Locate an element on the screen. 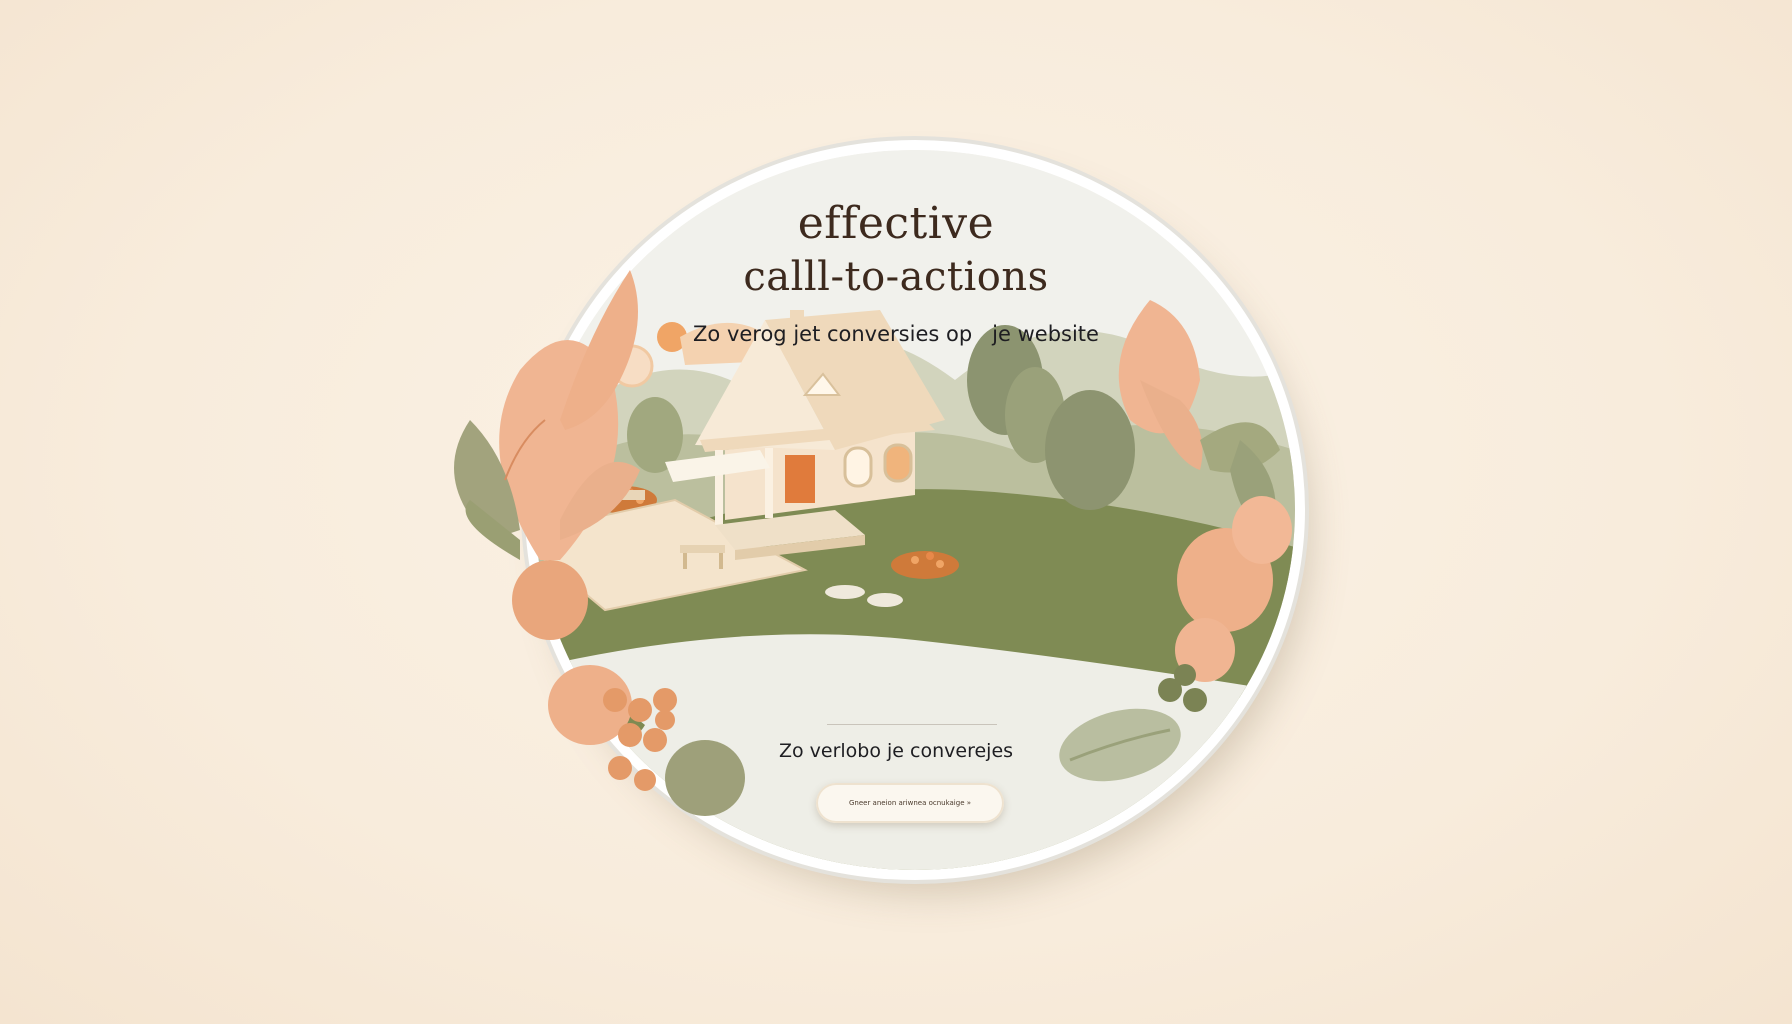  tagline: Zo verlobo je converejes is located at coordinates (896, 751).